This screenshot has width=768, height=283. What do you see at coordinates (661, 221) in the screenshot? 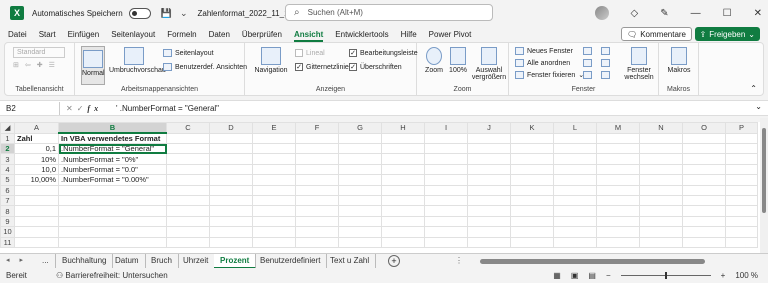
I see `cell-n9` at bounding box center [661, 221].